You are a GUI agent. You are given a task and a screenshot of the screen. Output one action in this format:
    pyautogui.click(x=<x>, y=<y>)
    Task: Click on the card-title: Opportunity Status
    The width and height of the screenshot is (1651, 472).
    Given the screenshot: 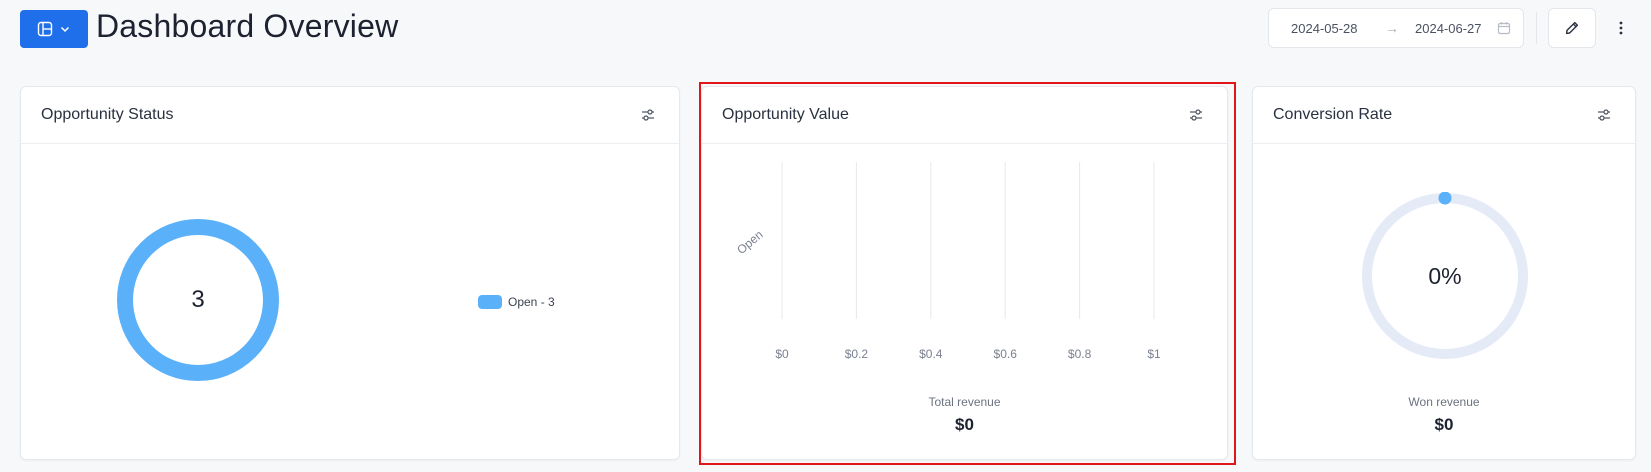 What is the action you would take?
    pyautogui.click(x=107, y=114)
    